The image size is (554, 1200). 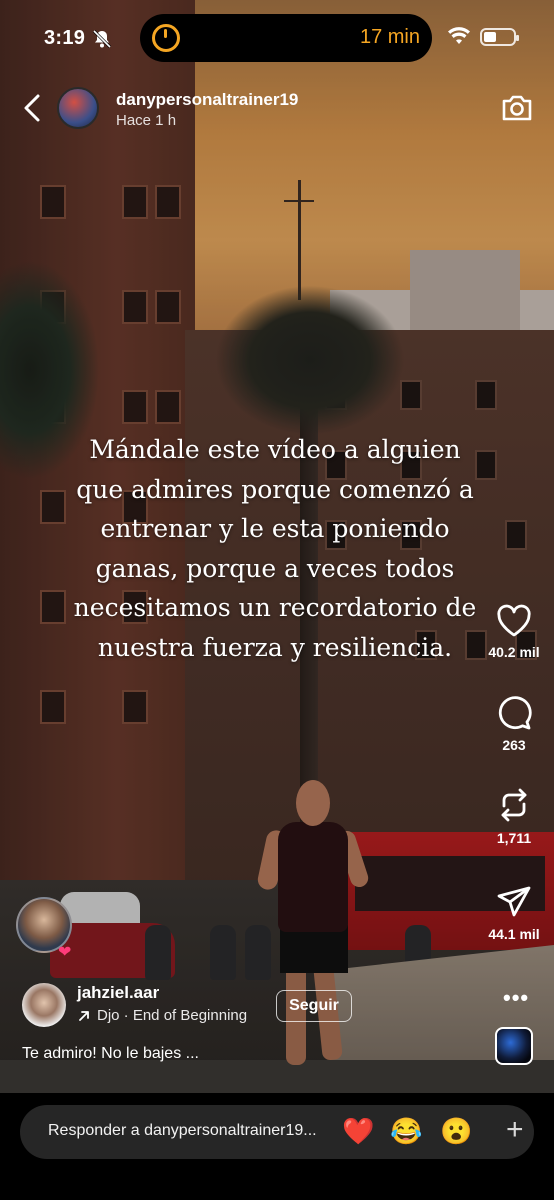 I want to click on author-username: jahziel.aar, so click(x=118, y=993).